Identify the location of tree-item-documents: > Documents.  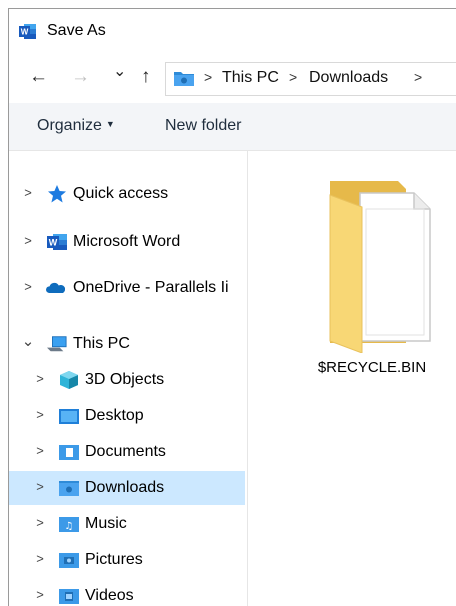
(127, 452).